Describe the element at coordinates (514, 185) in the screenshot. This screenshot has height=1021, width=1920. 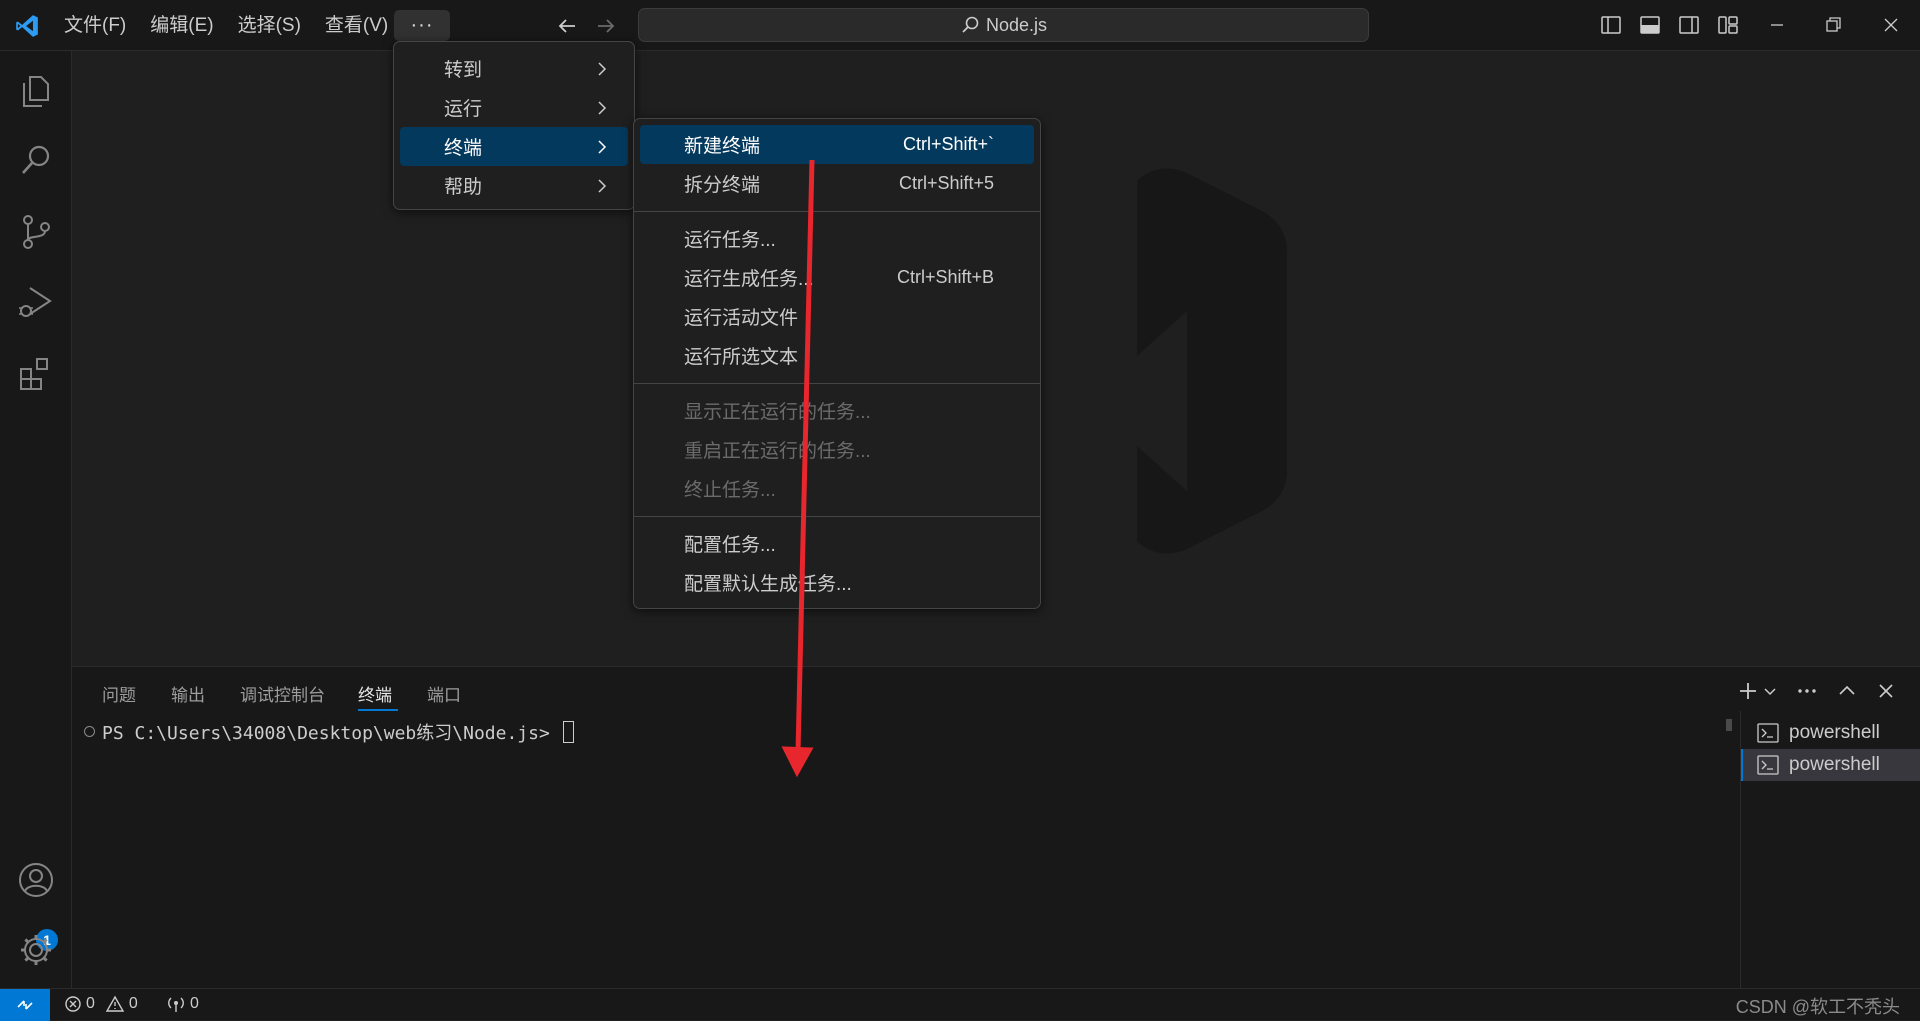
I see `menu-item-help: 帮助` at that location.